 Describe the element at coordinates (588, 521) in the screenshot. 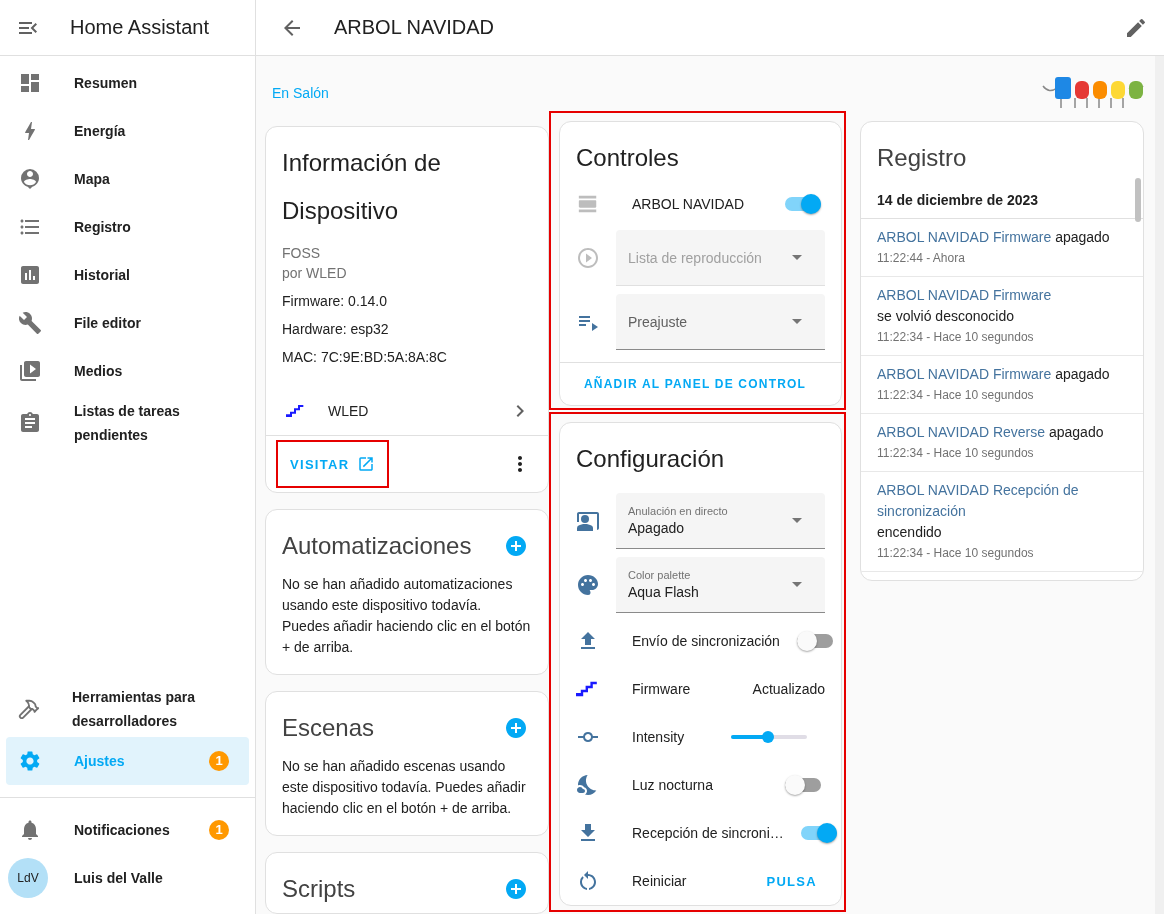

I see `presentation-icon` at that location.